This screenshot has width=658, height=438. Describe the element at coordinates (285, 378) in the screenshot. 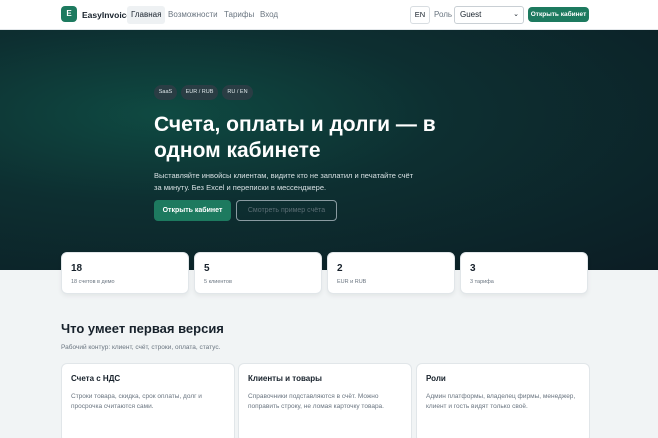

I see `feature-title: Клиенты и товары` at that location.